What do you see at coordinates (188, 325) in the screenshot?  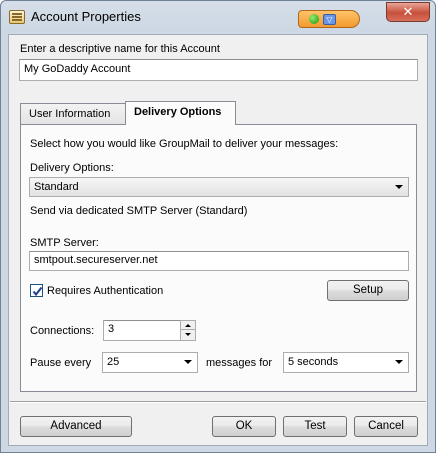 I see `increment-icon` at bounding box center [188, 325].